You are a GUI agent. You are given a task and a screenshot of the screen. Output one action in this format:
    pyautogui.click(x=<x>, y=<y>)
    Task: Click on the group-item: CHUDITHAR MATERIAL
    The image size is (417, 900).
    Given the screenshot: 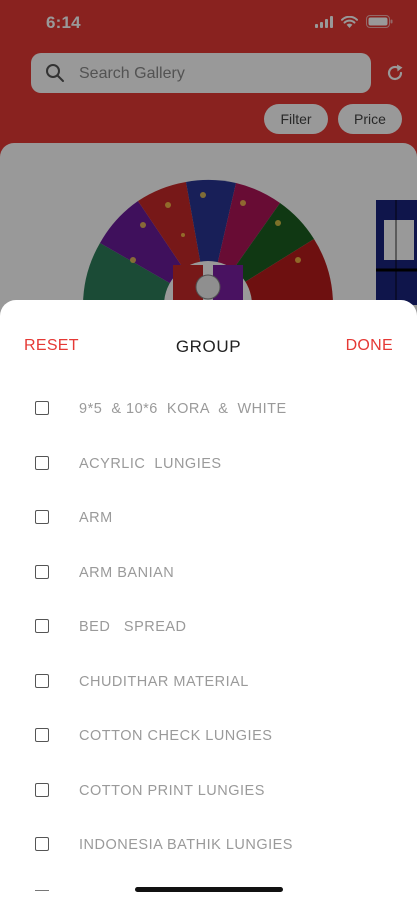 What is the action you would take?
    pyautogui.click(x=208, y=683)
    